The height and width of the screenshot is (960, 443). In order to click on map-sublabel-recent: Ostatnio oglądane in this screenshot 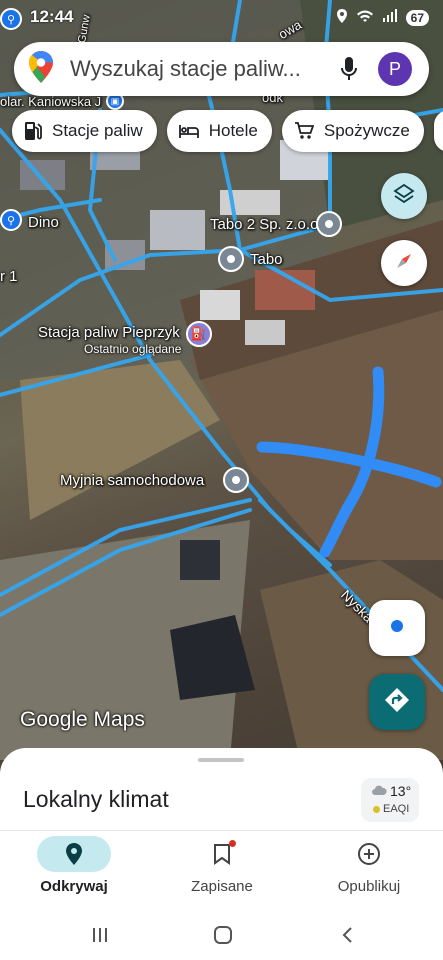, I will do `click(133, 349)`.